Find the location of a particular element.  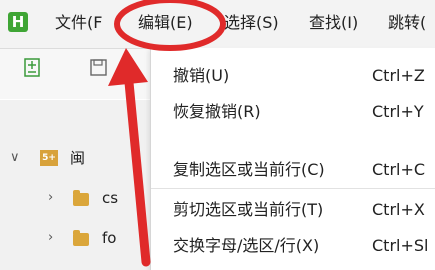

menu-separator is located at coordinates (293, 188).